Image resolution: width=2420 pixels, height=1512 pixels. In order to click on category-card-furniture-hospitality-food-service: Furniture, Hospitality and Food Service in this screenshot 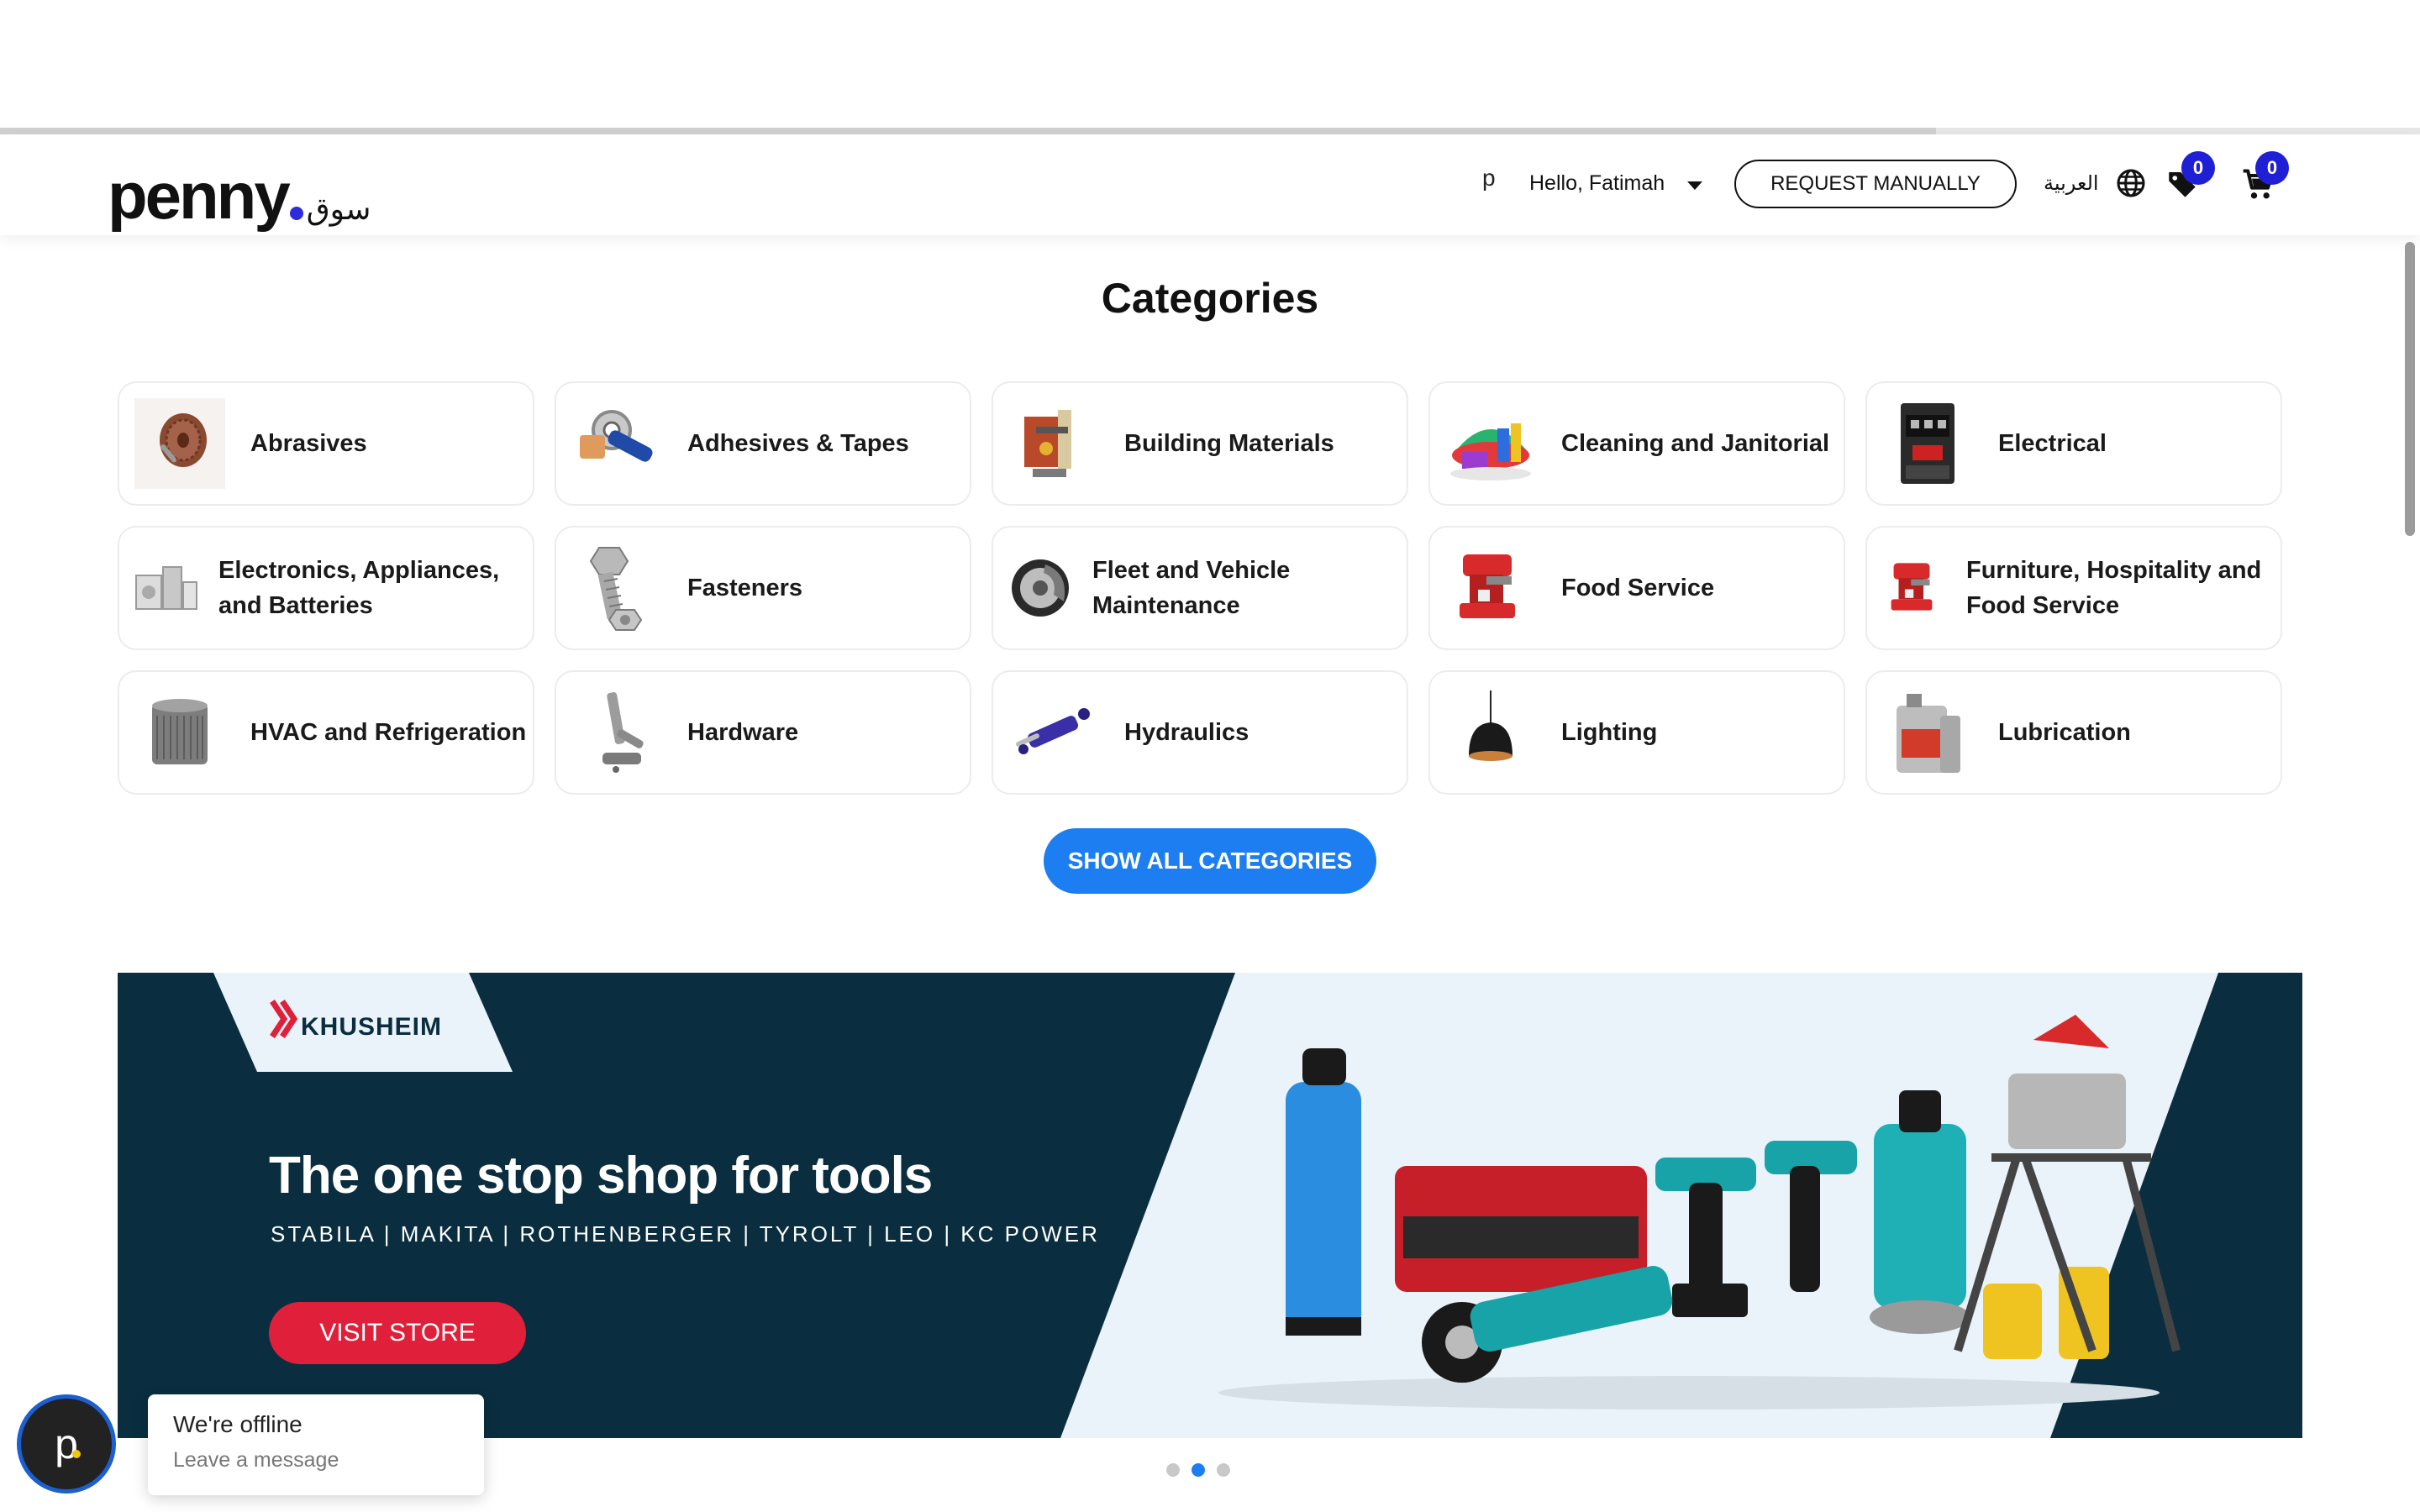, I will do `click(2073, 588)`.